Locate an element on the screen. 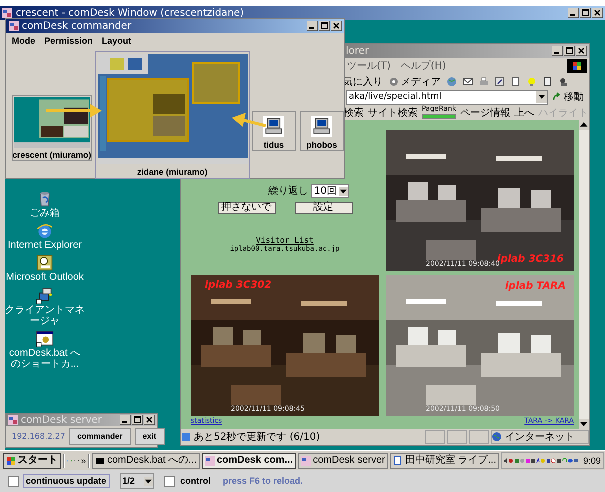  status-text: あと52秒で更新です (6/10) is located at coordinates (302, 437).